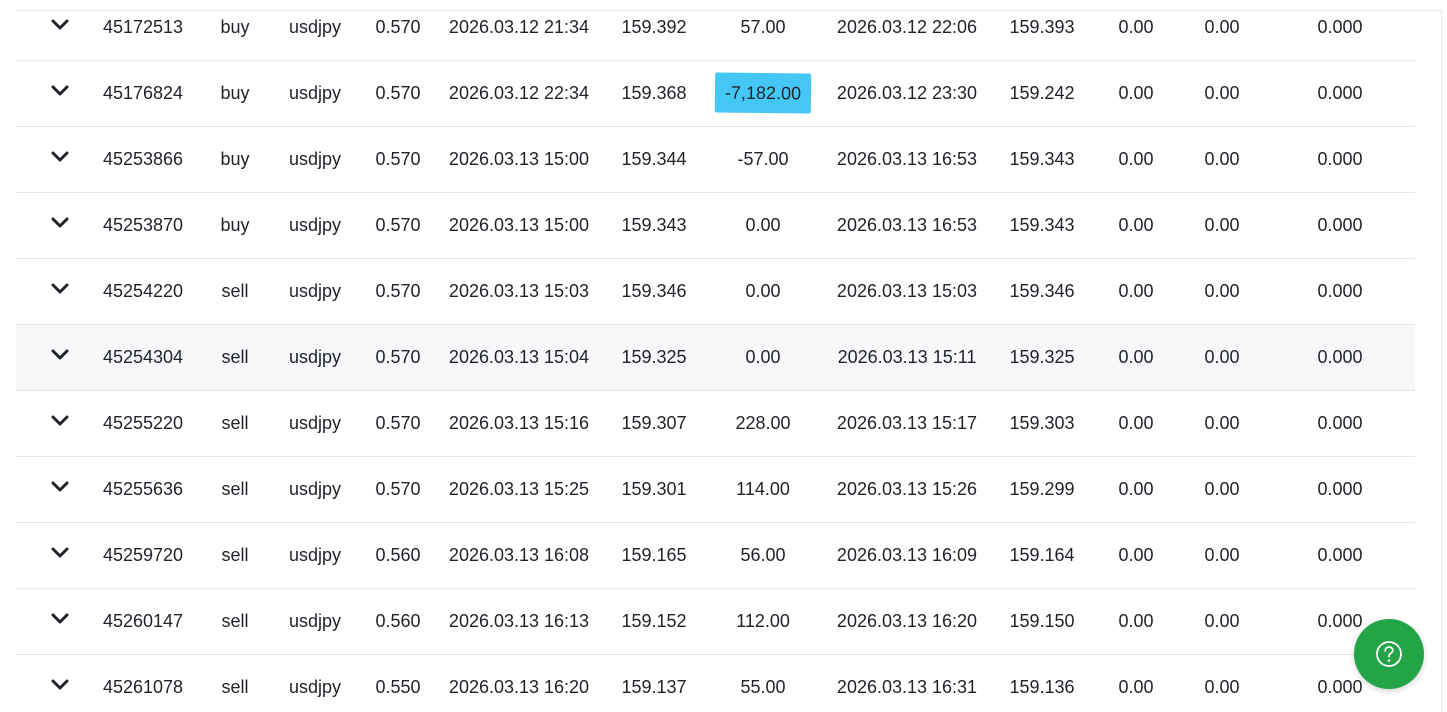 The height and width of the screenshot is (712, 1447). What do you see at coordinates (143, 621) in the screenshot?
I see `ticket-cell: 45260147` at bounding box center [143, 621].